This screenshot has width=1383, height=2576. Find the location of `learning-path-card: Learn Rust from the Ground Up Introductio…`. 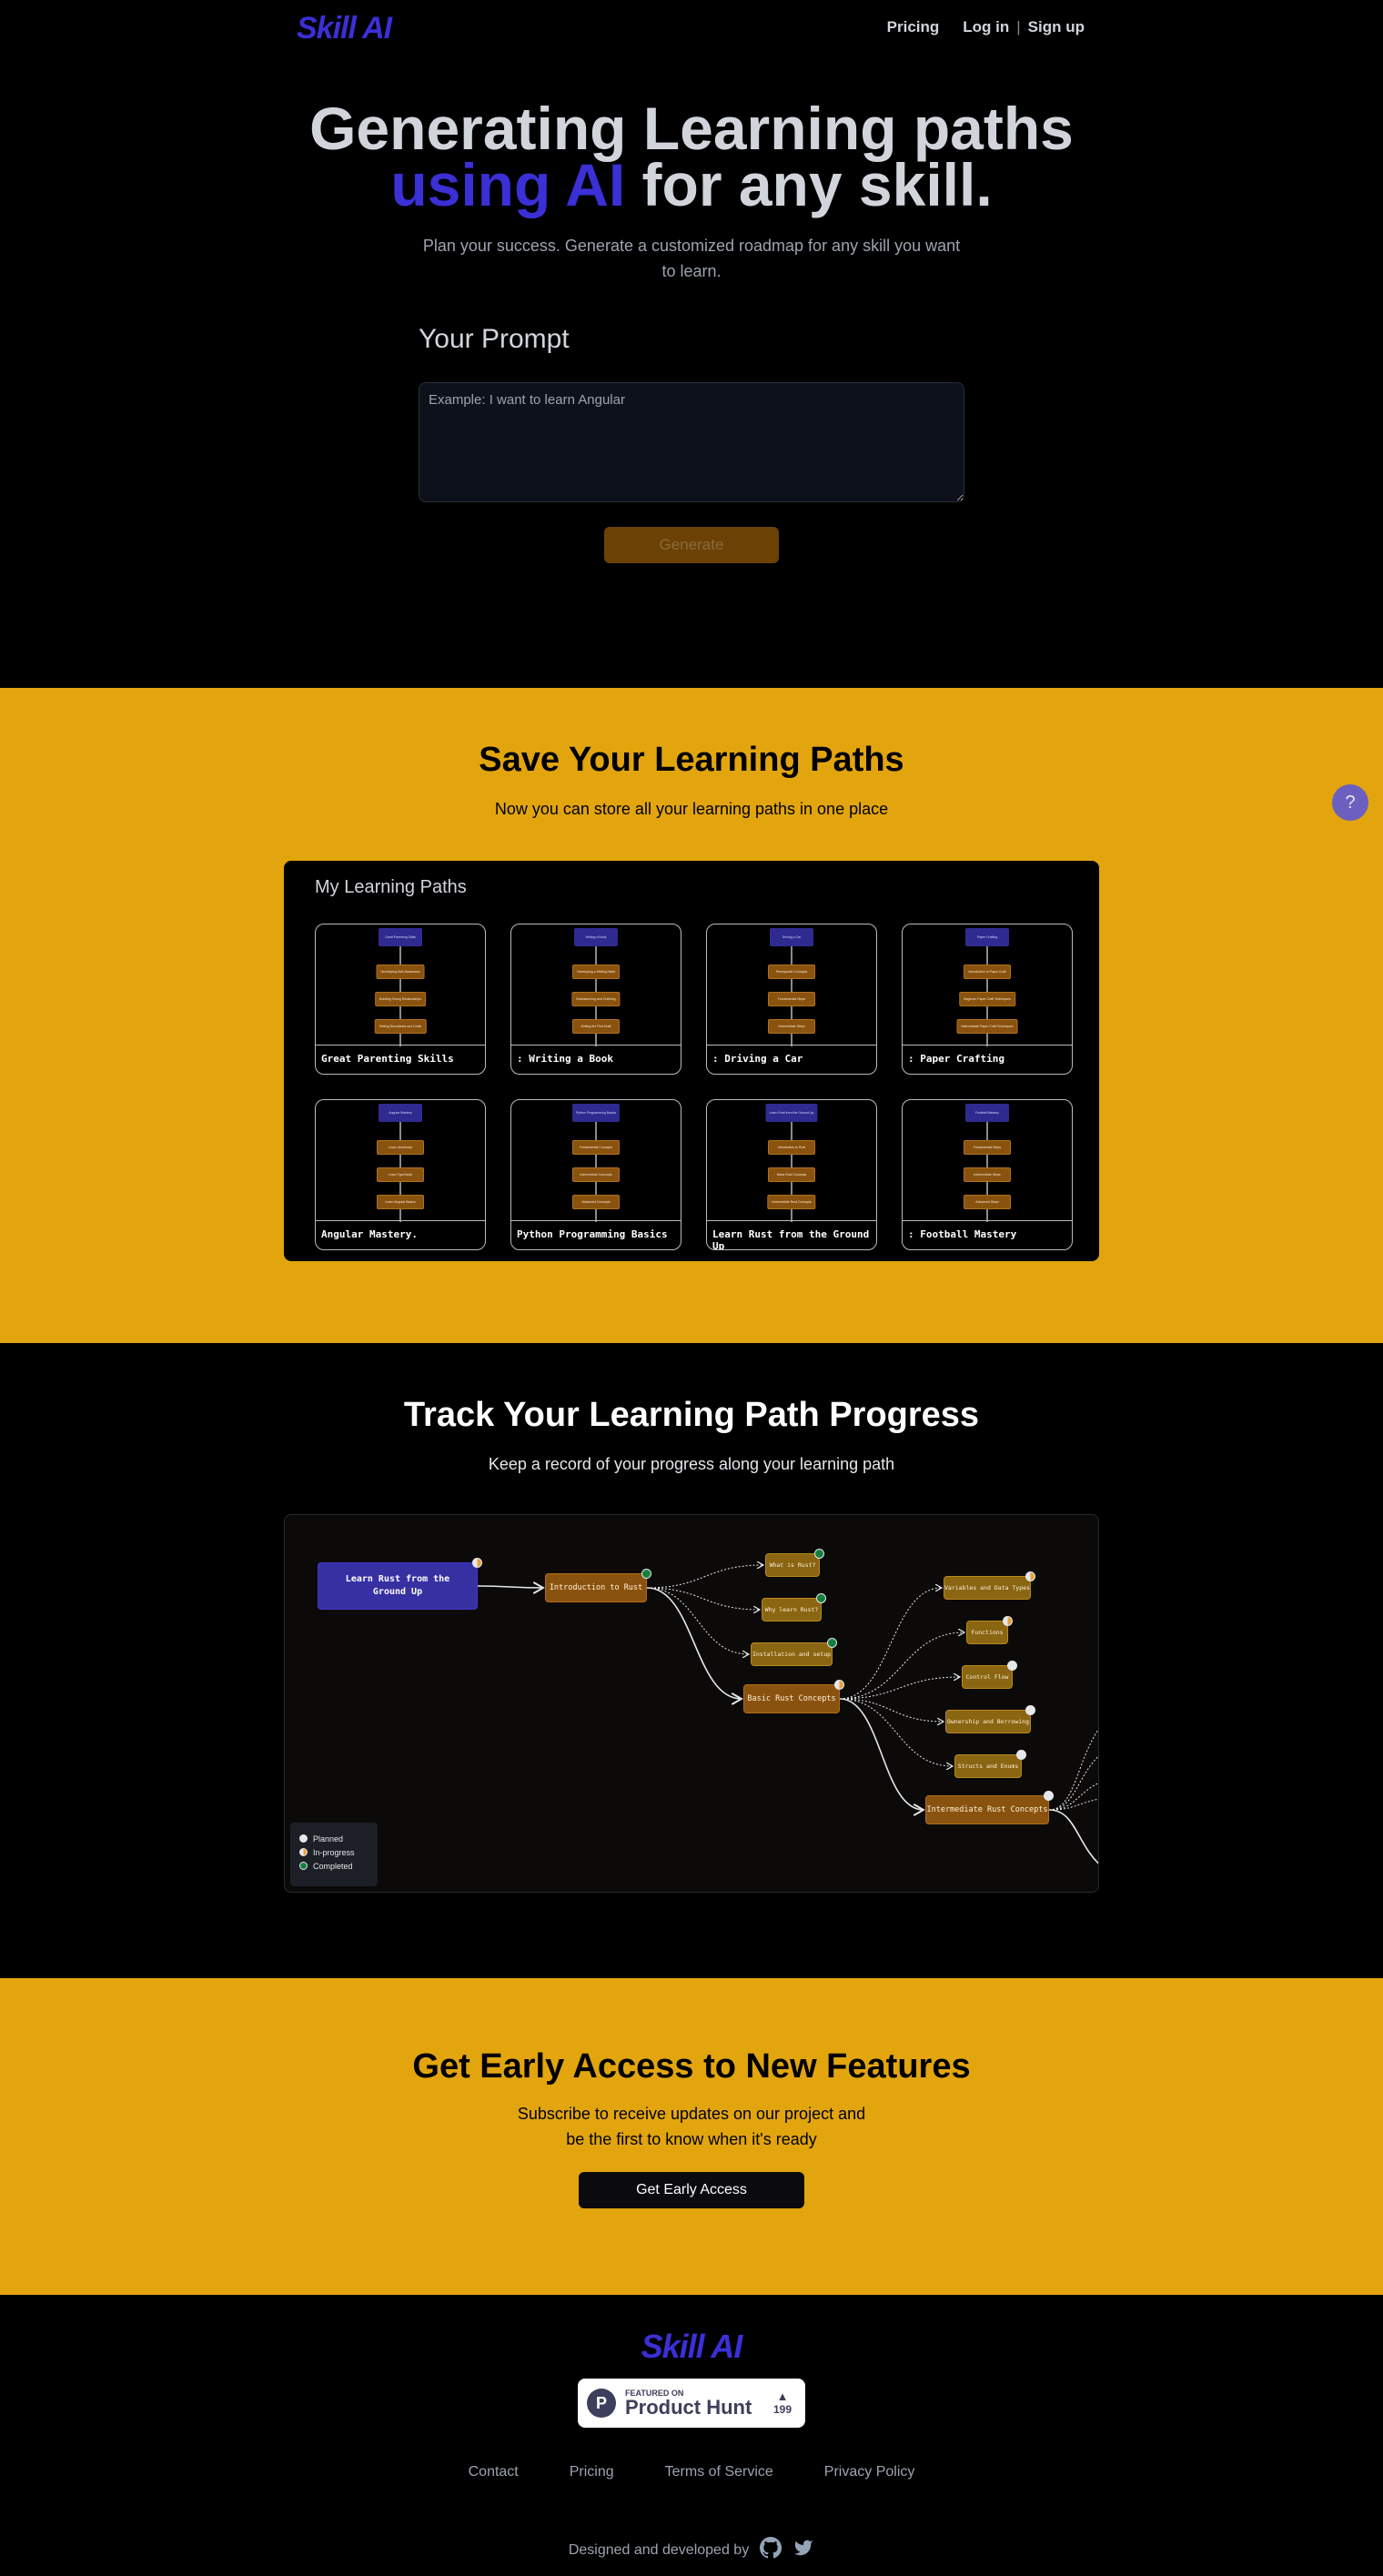

learning-path-card: Learn Rust from the Ground Up Introductio… is located at coordinates (791, 1174).